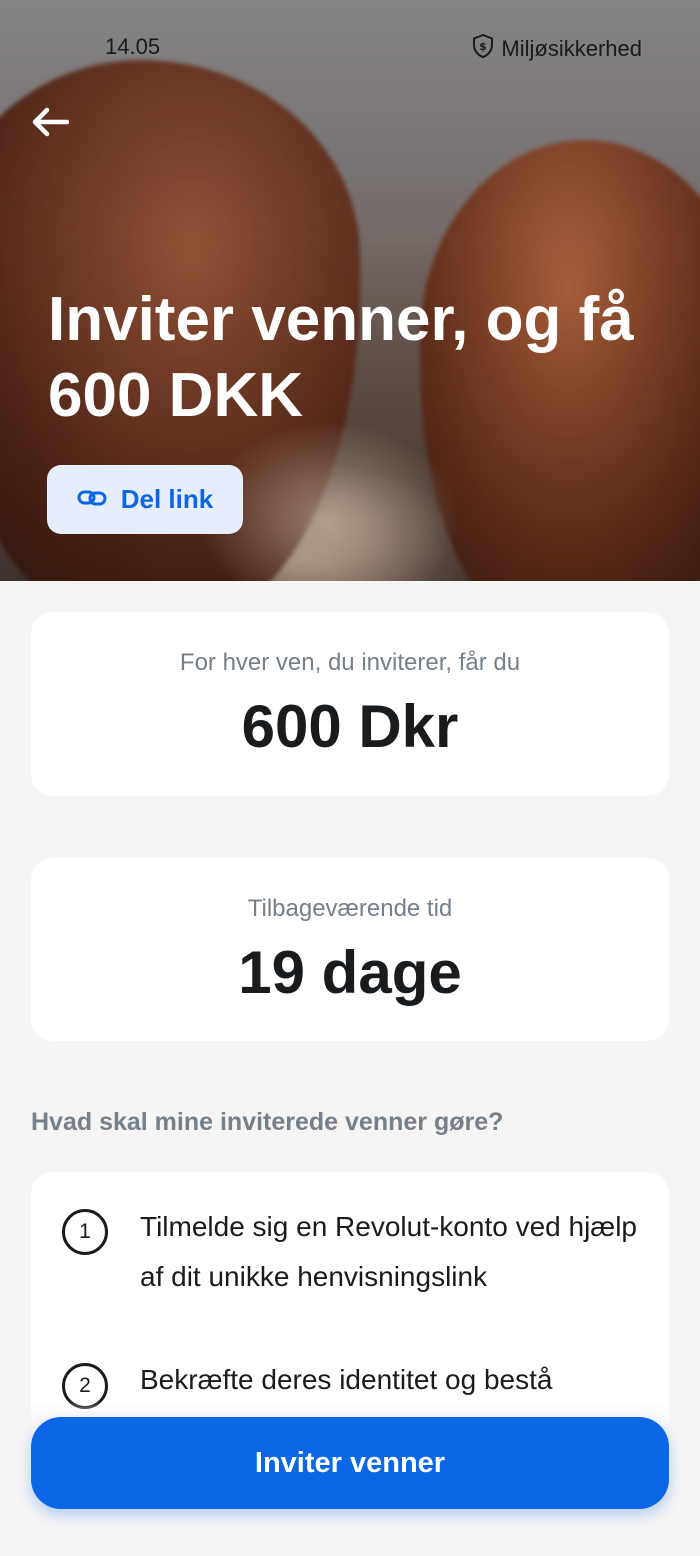 The image size is (700, 1556). What do you see at coordinates (350, 908) in the screenshot?
I see `remaining-time-caption: Tilbageværende tid` at bounding box center [350, 908].